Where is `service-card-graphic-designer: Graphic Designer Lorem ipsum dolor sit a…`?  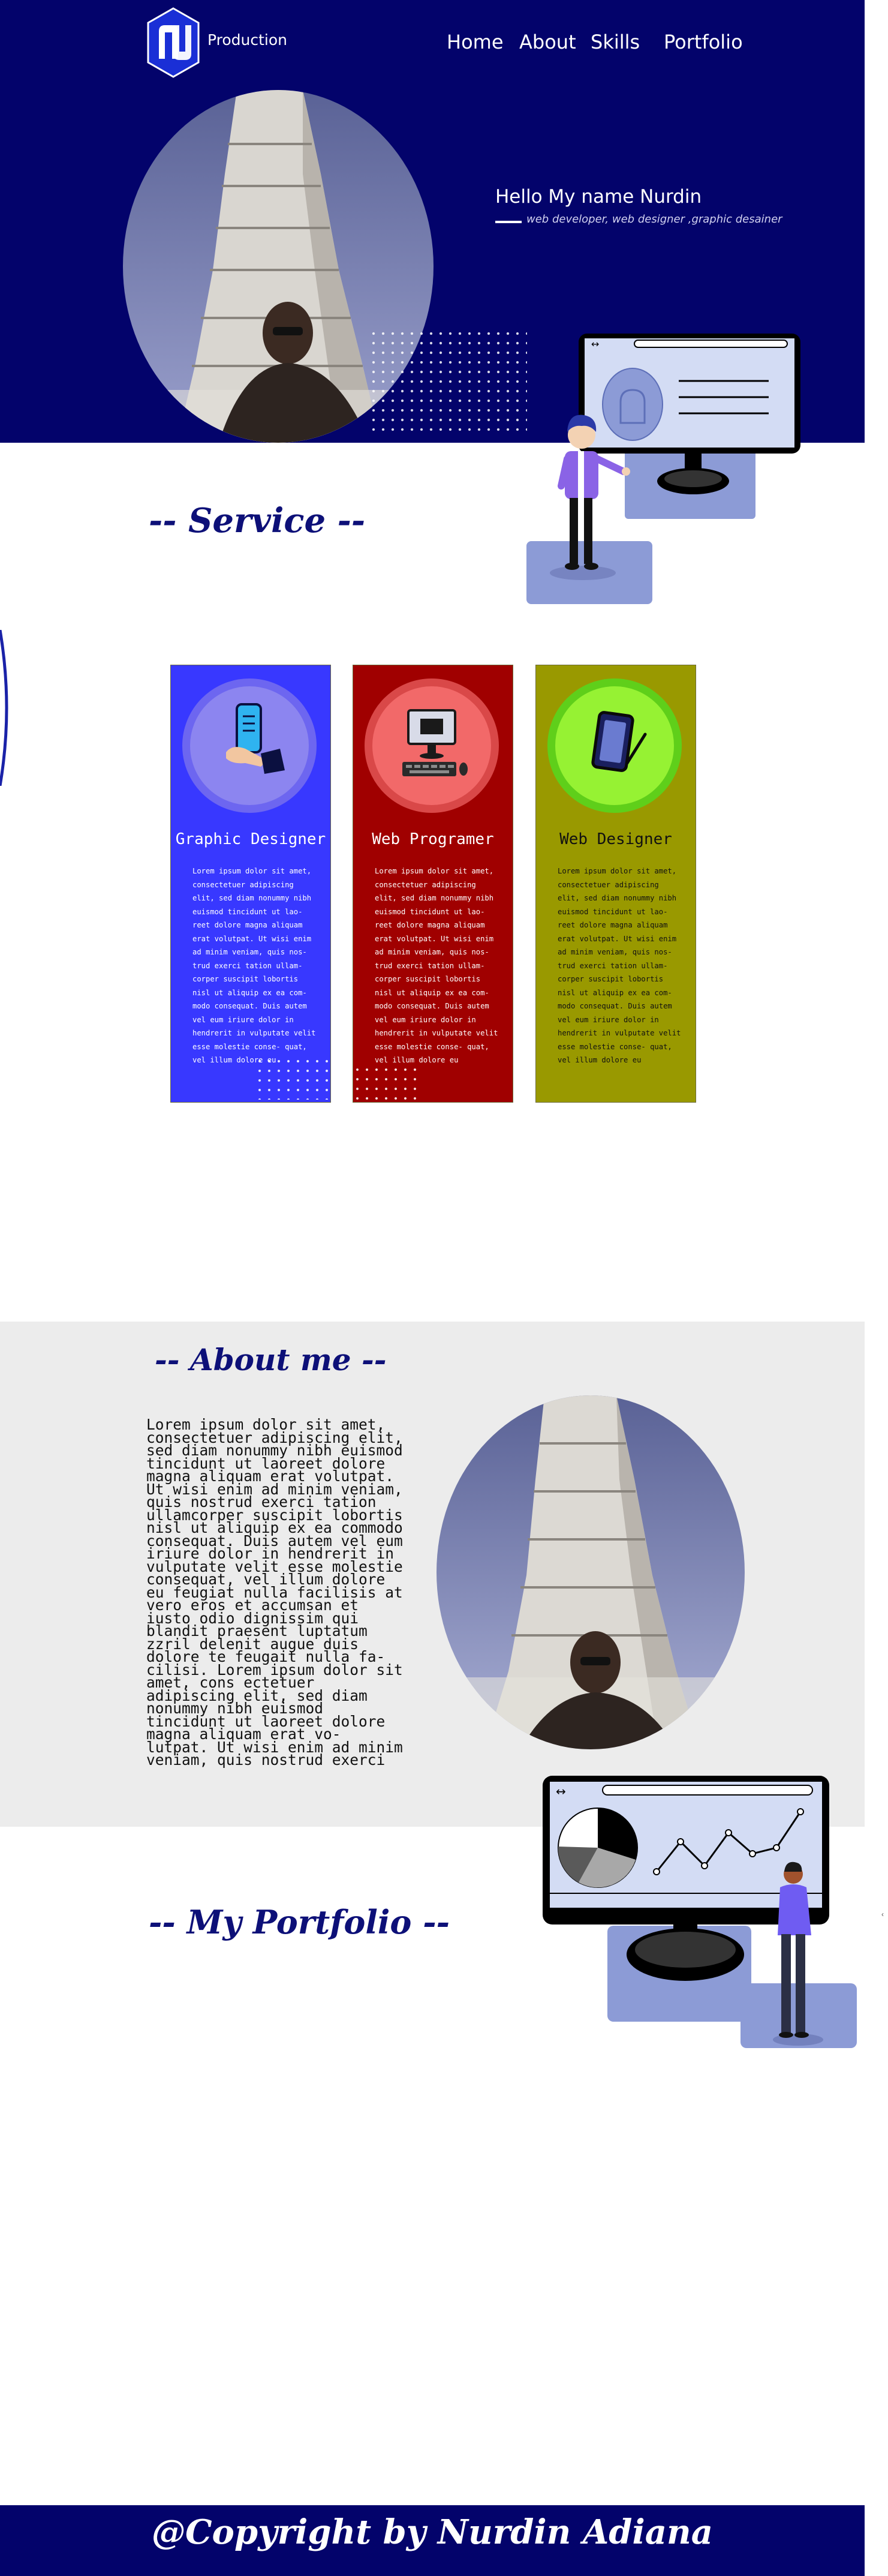
service-card-graphic-designer: Graphic Designer Lorem ipsum dolor sit a… is located at coordinates (250, 884).